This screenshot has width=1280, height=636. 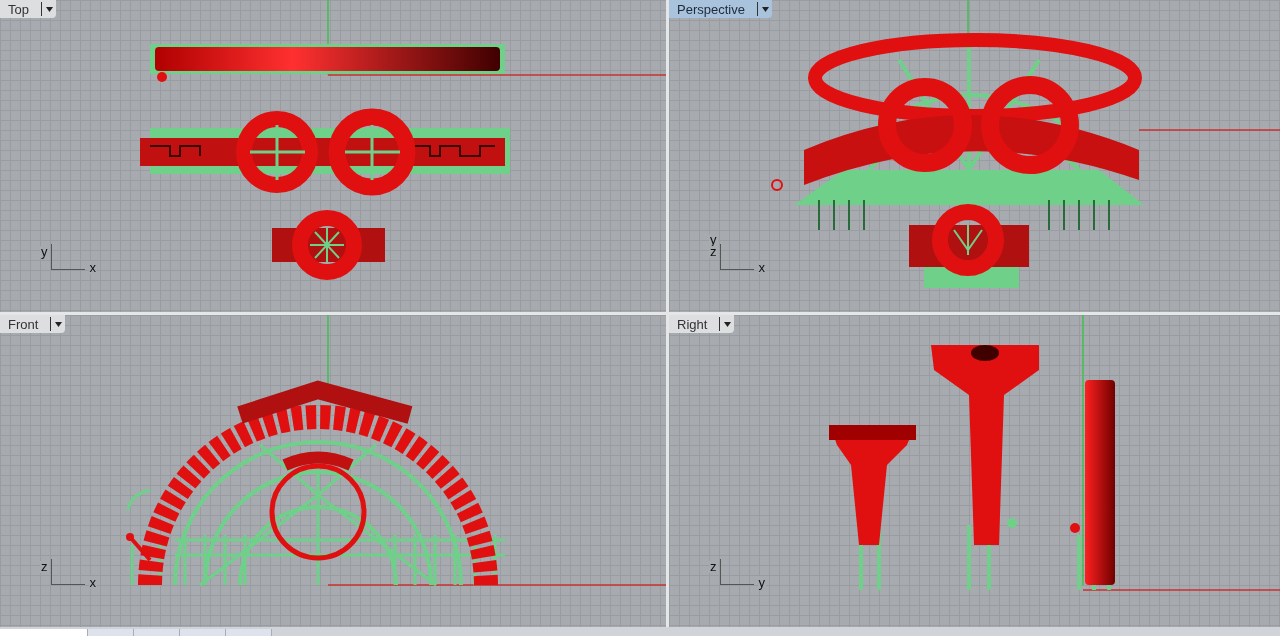 What do you see at coordinates (702, 324) in the screenshot?
I see `viewport-title: Right` at bounding box center [702, 324].